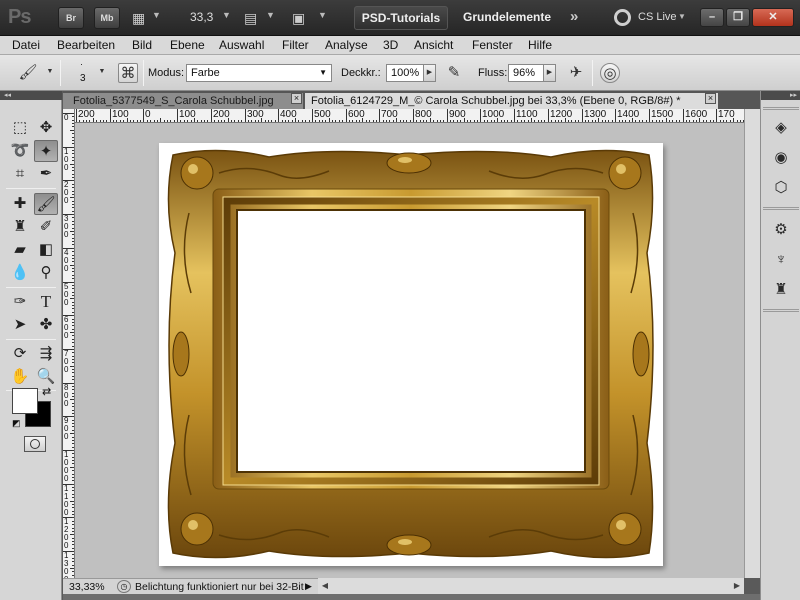 The image size is (800, 600). What do you see at coordinates (540, 45) in the screenshot?
I see `menu-hilfe: Hilfe` at bounding box center [540, 45].